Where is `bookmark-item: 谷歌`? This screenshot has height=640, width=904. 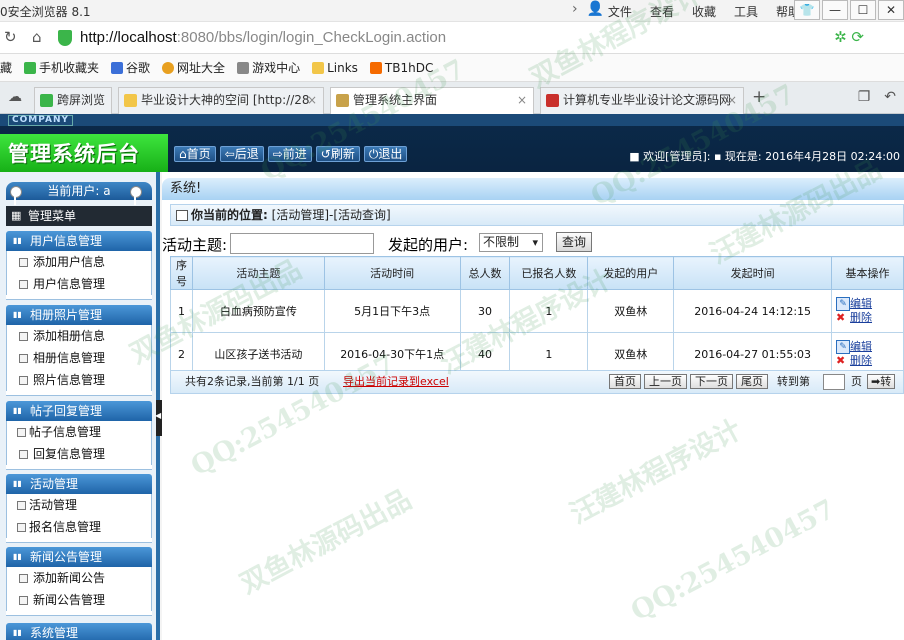
bookmark-item: 谷歌 is located at coordinates (130, 67).